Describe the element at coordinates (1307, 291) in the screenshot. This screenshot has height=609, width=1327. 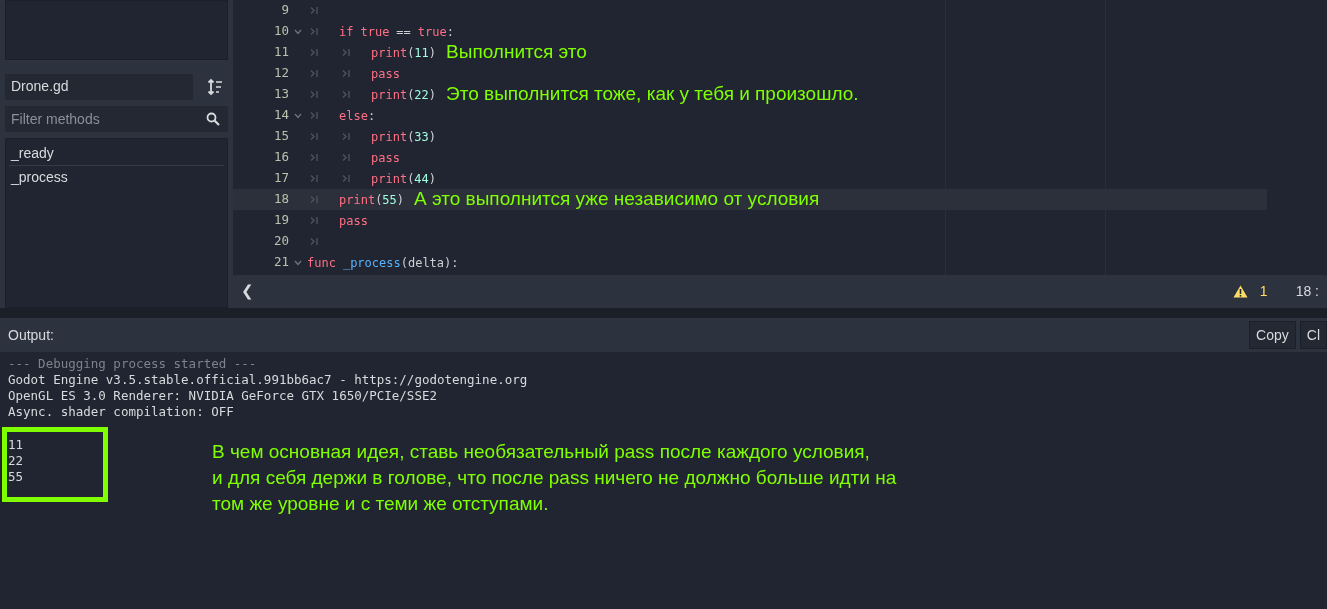
I see `cursor-position: 18 :` at that location.